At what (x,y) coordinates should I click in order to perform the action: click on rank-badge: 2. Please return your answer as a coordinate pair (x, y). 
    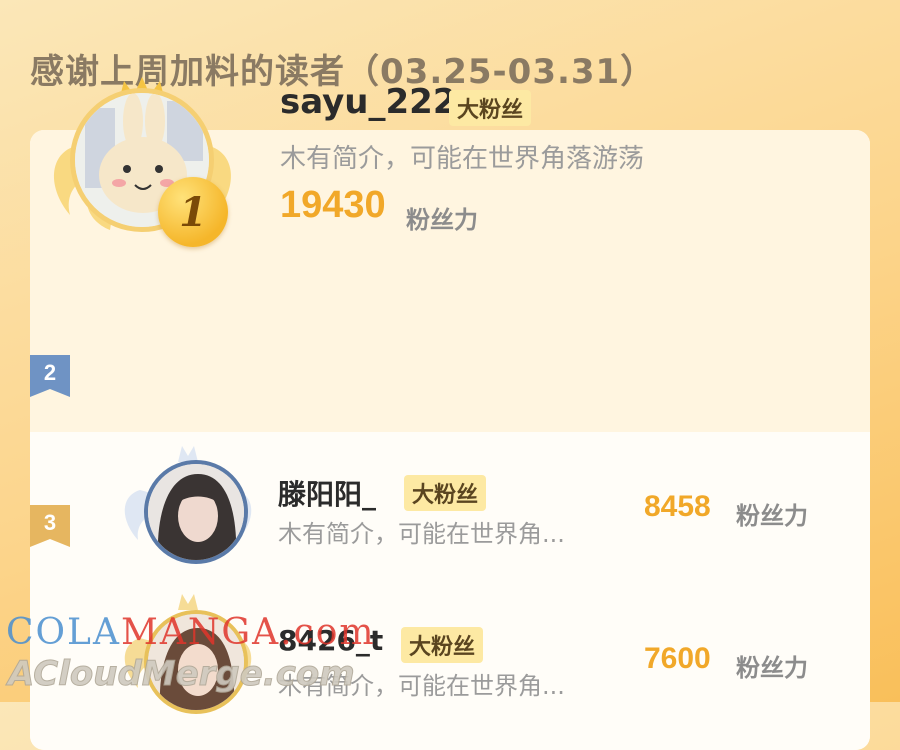
    Looking at the image, I should click on (50, 376).